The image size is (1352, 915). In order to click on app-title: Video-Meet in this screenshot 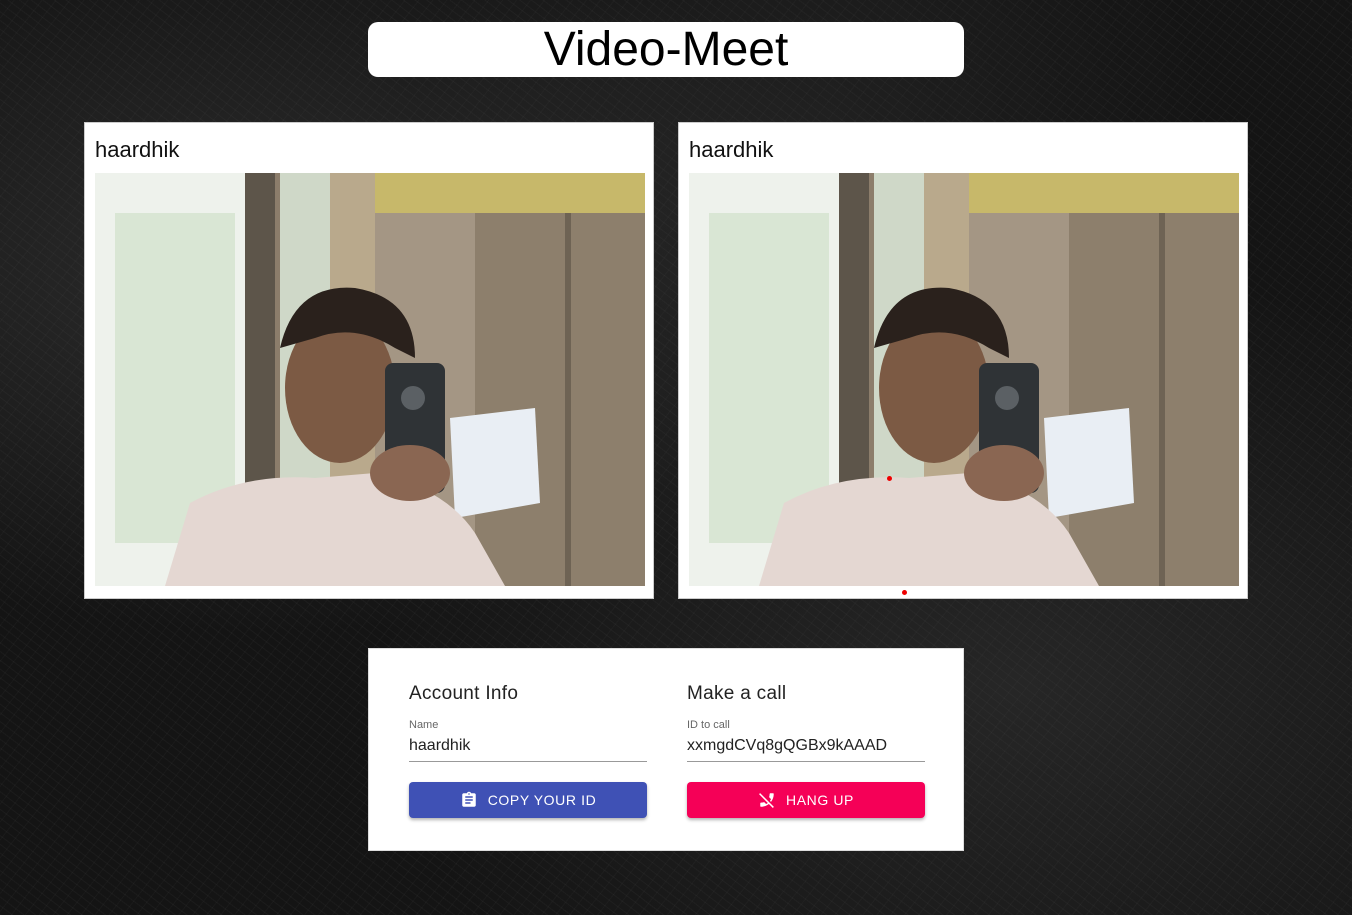, I will do `click(666, 49)`.